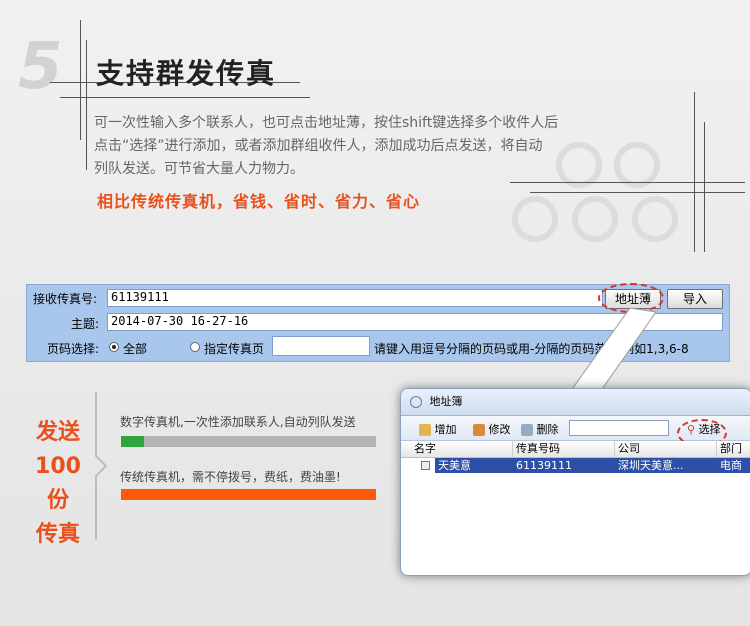 Image resolution: width=750 pixels, height=626 pixels. I want to click on contact-icon, so click(425, 465).